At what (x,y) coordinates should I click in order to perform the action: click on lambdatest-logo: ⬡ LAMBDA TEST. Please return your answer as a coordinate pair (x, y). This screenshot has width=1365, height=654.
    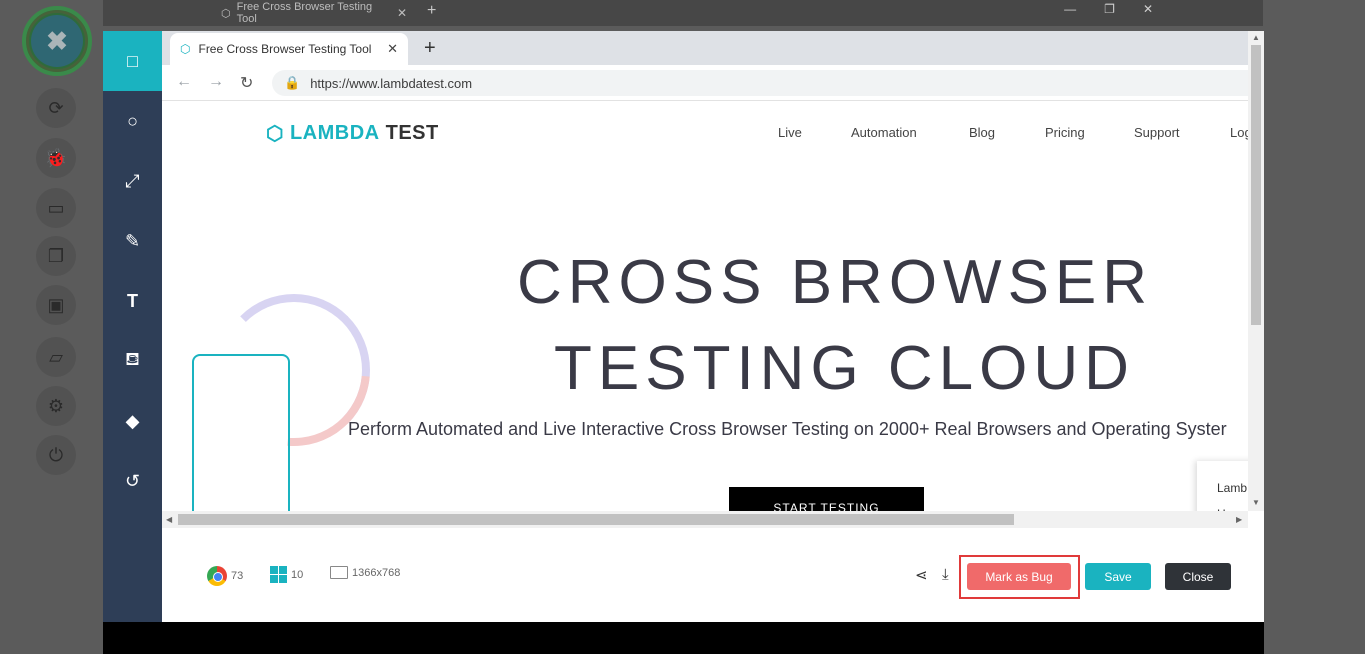
    Looking at the image, I should click on (352, 133).